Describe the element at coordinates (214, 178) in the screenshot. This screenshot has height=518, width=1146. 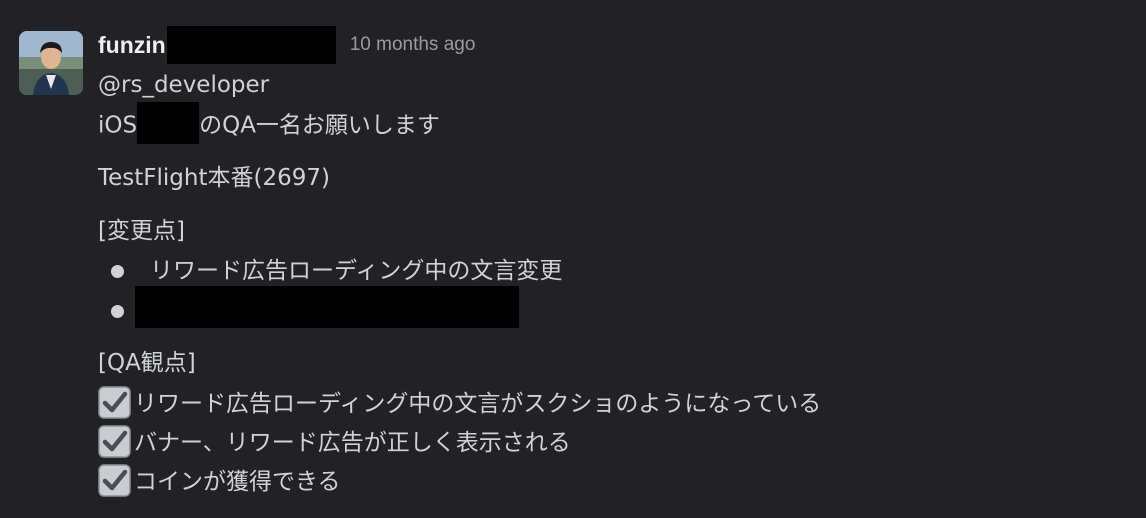
I see `testflight-line: TestFlight本番(2697)` at that location.